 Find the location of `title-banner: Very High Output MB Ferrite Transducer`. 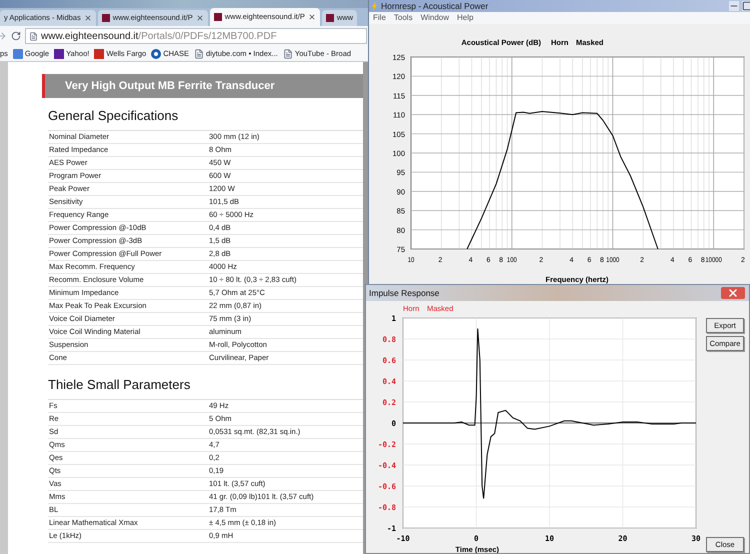

title-banner: Very High Output MB Ferrite Transducer is located at coordinates (202, 86).